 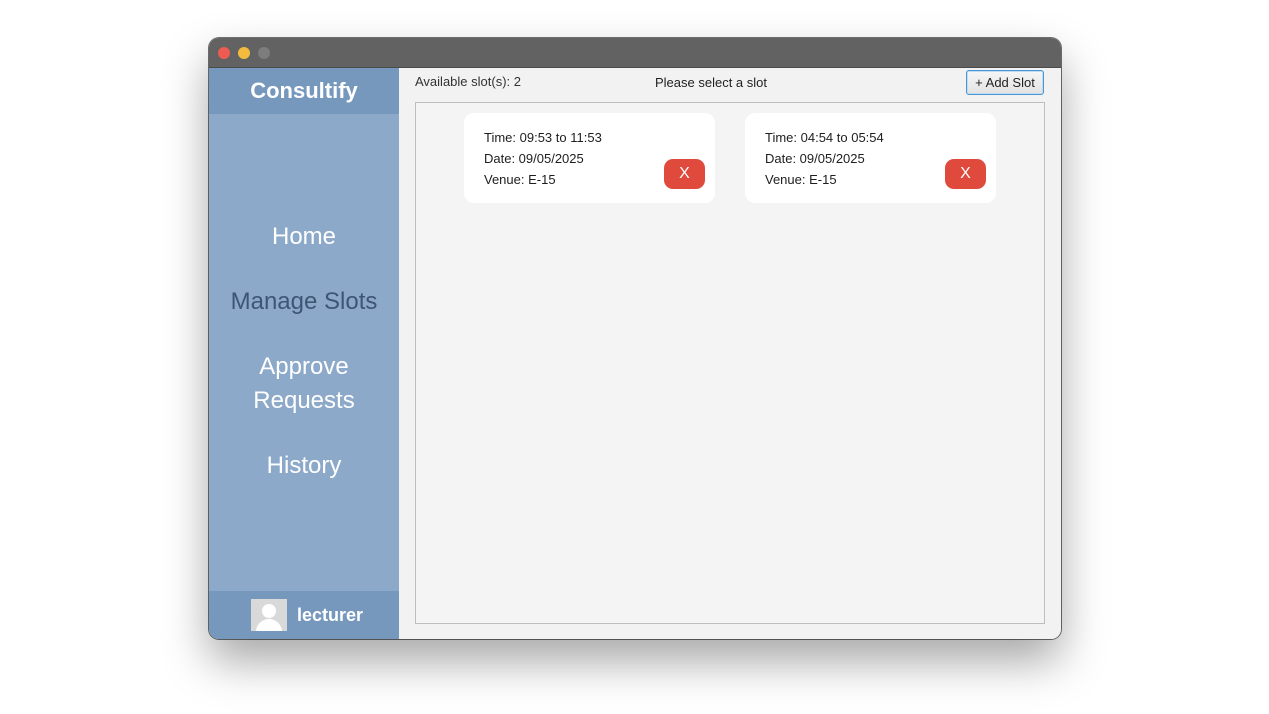 What do you see at coordinates (269, 615) in the screenshot?
I see `user-avatar-icon` at bounding box center [269, 615].